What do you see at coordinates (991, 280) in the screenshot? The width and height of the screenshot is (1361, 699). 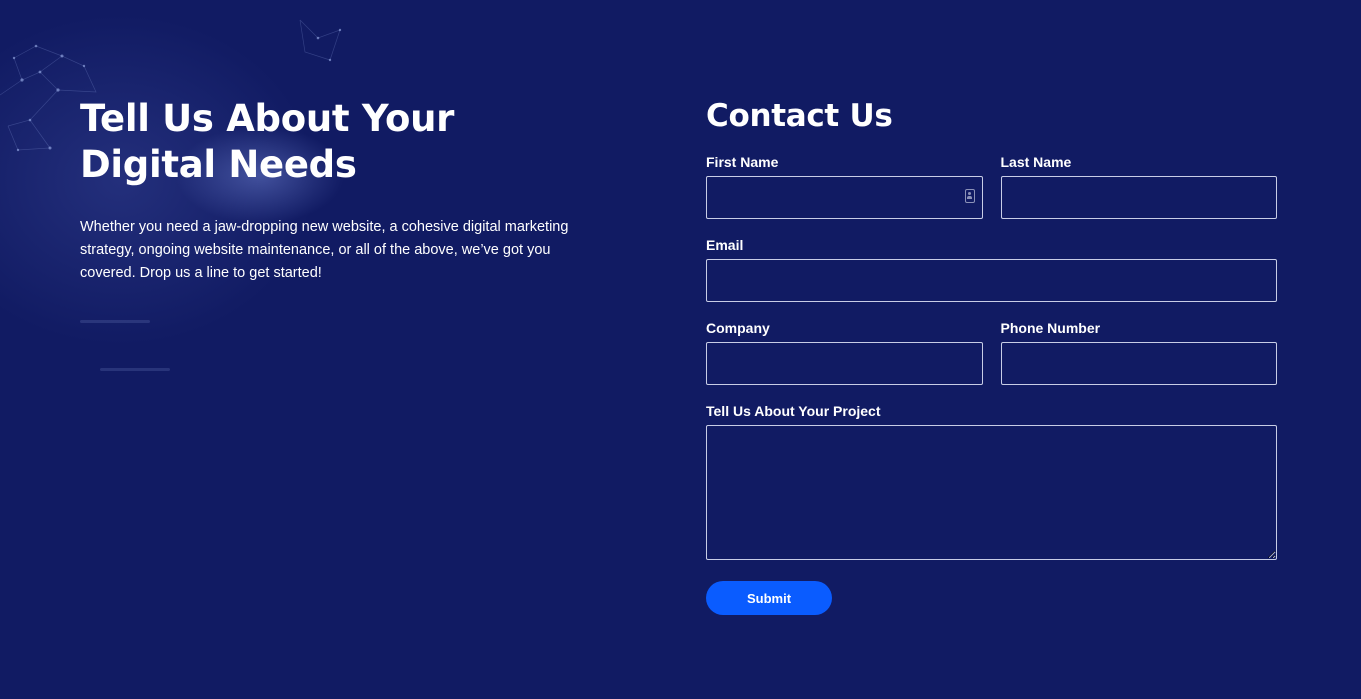 I see `email-input` at bounding box center [991, 280].